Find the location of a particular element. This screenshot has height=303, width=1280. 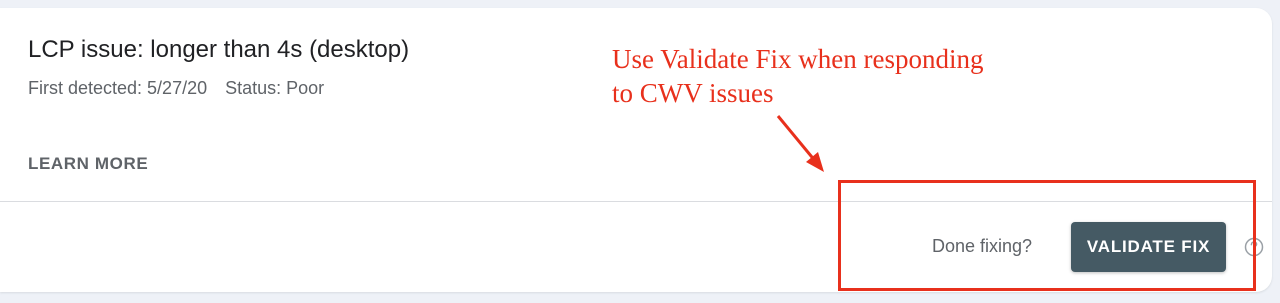

annotation-highlight-box is located at coordinates (1047, 235).